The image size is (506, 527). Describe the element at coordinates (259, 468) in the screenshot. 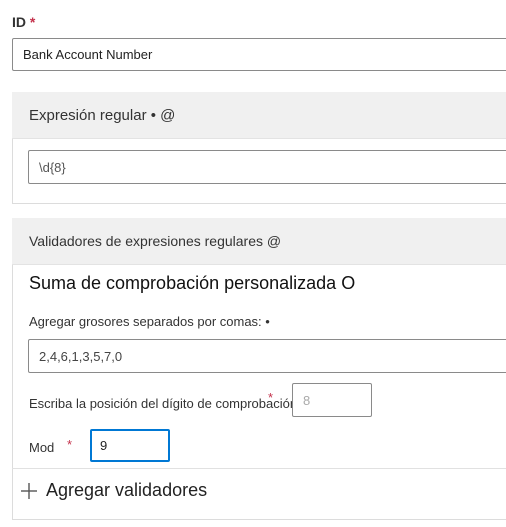

I see `divider` at that location.